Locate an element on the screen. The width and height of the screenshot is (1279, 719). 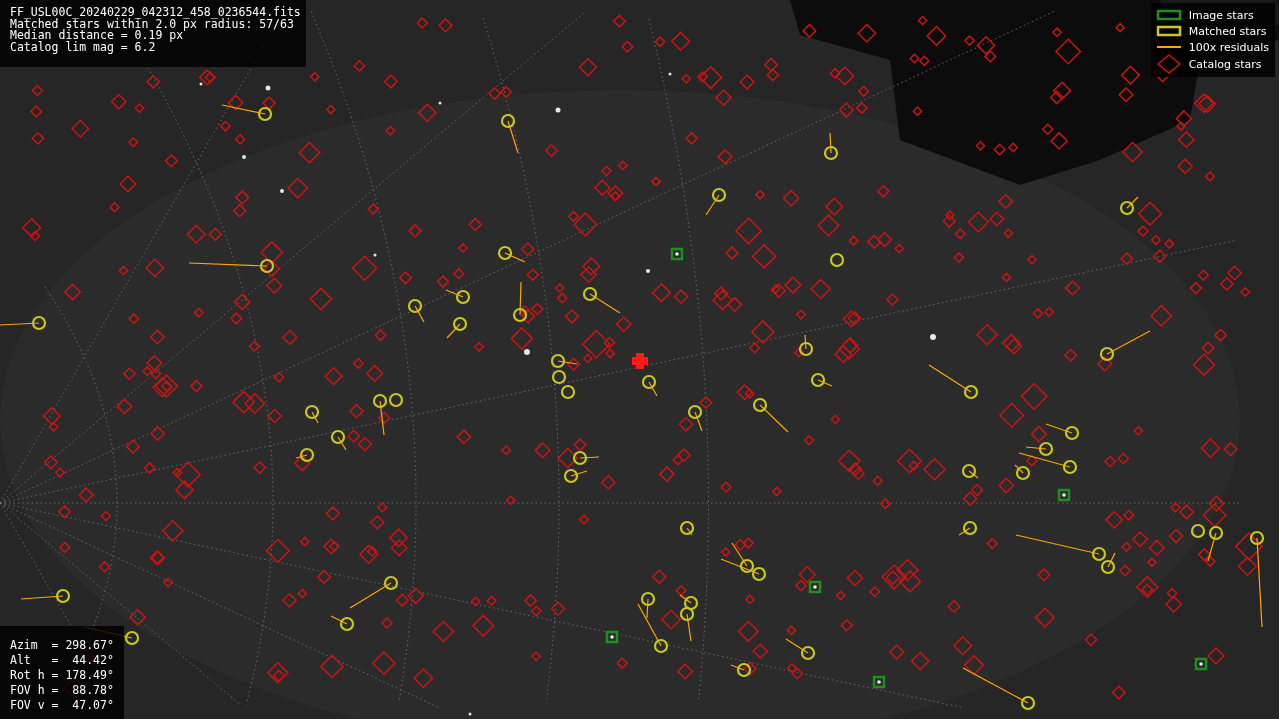
info-line: Rot h = 178.49° is located at coordinates (62, 675).